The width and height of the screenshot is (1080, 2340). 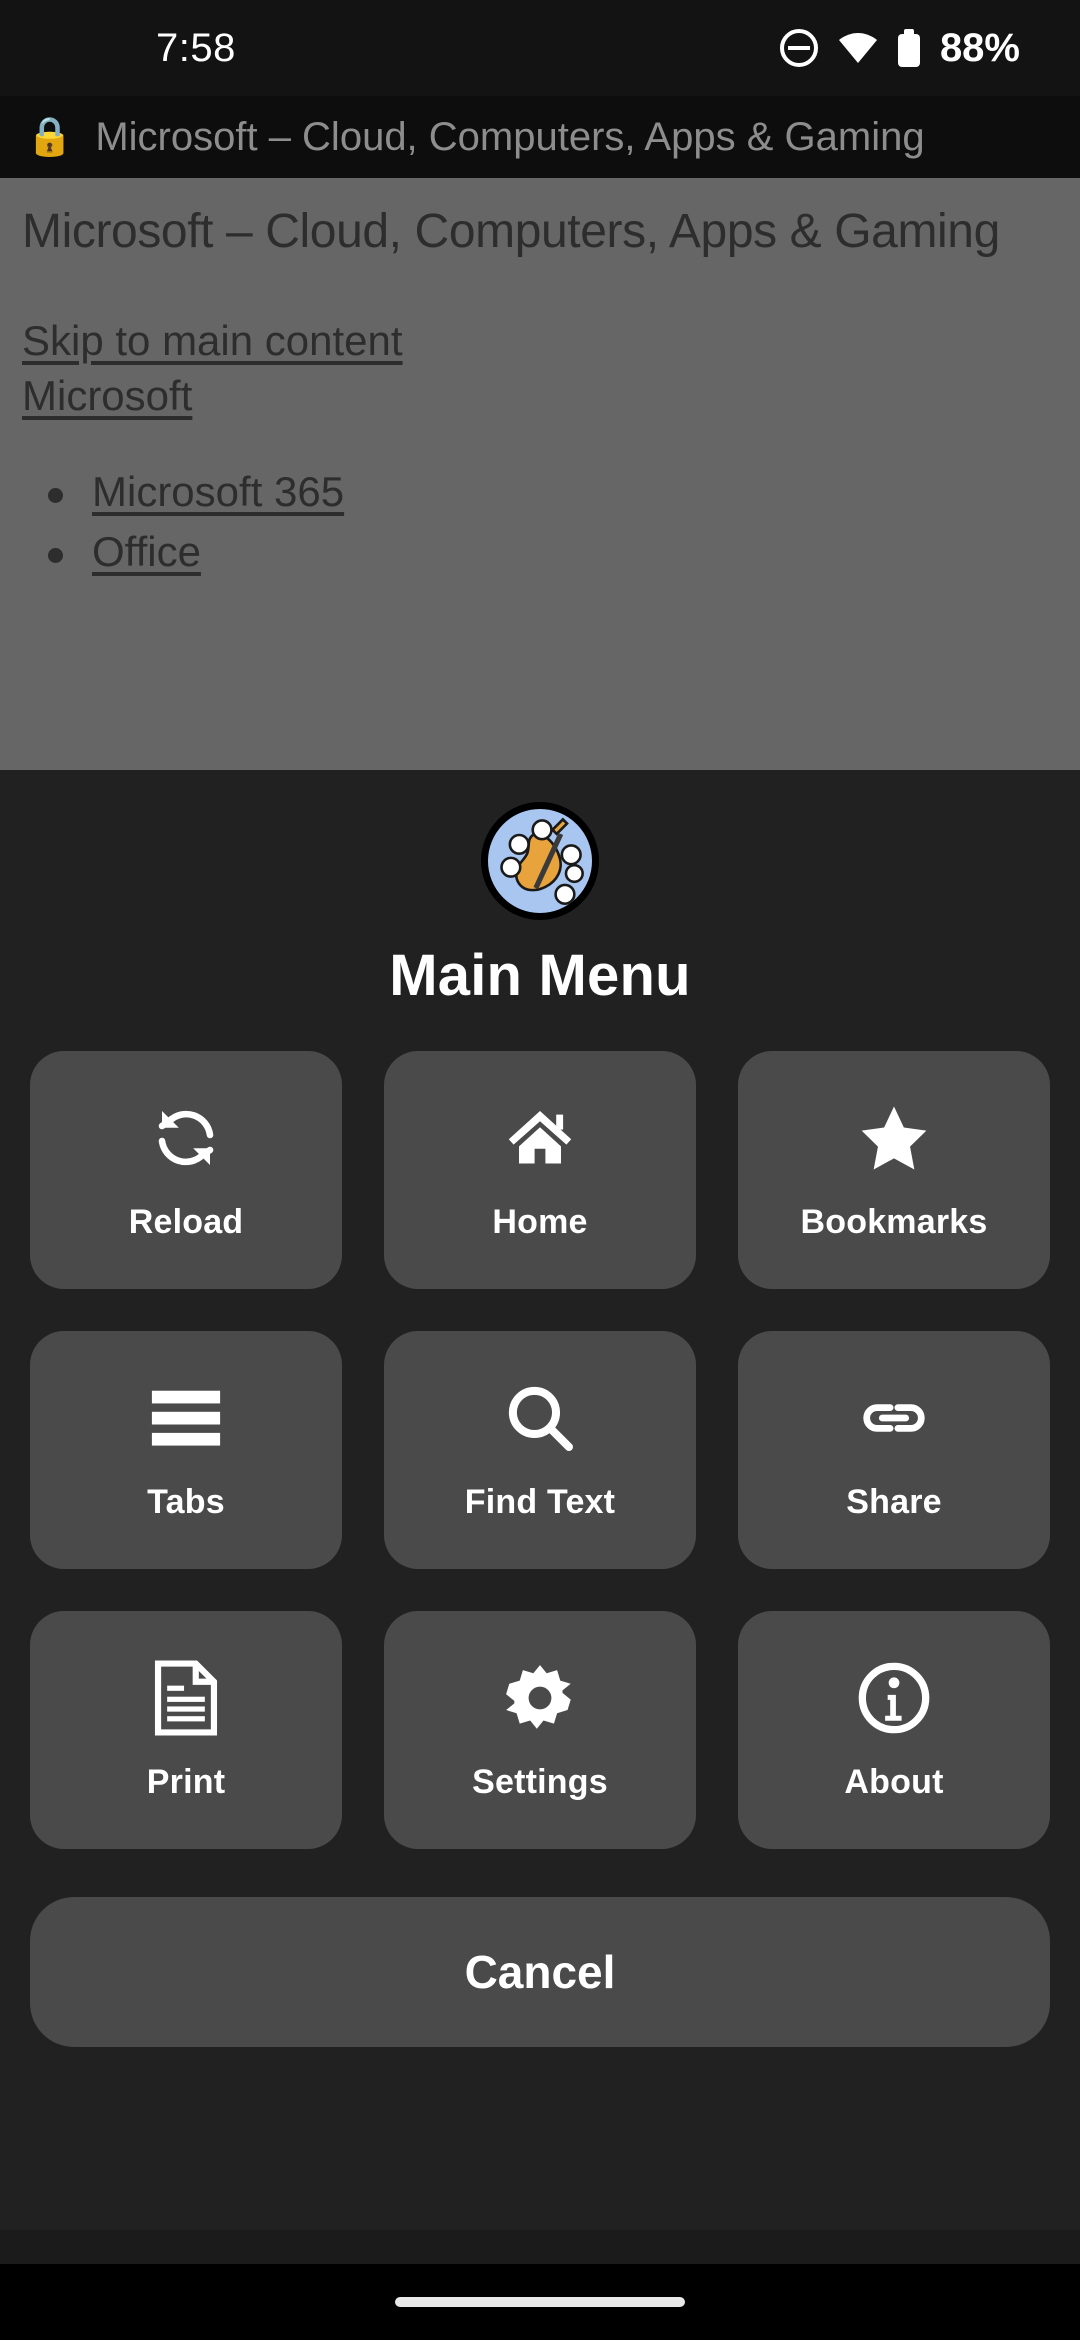 I want to click on search-icon, so click(x=540, y=1418).